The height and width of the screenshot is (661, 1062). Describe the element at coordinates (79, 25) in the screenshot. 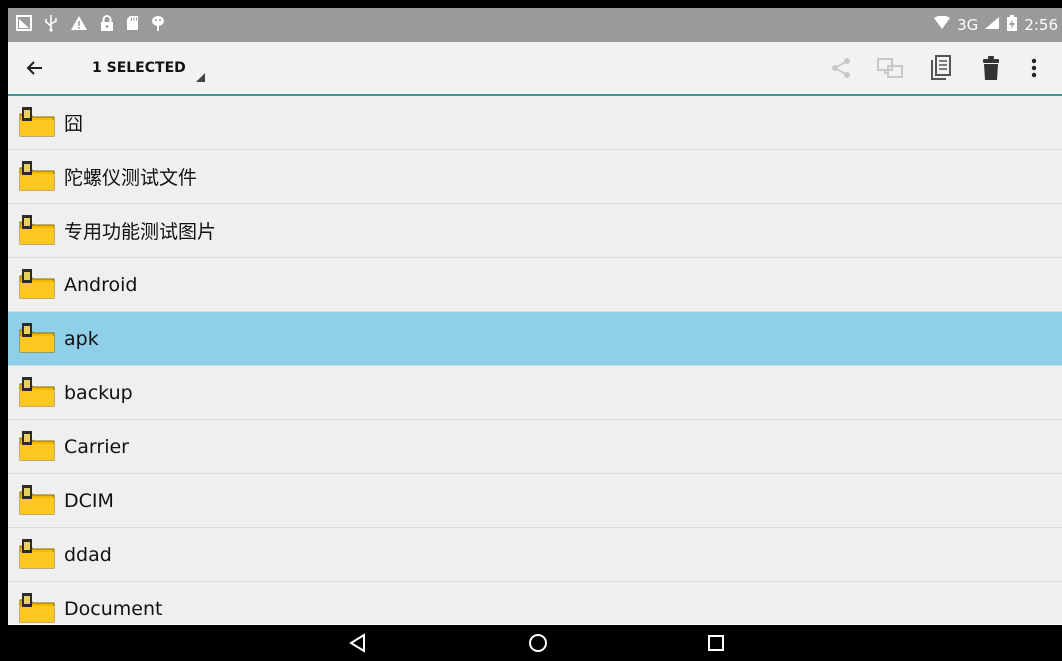

I see `warning-icon` at that location.